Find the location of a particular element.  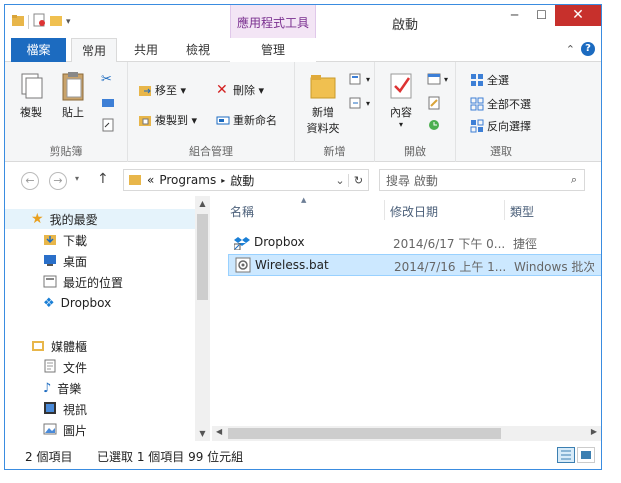

tab-view: 檢視 is located at coordinates (198, 50).